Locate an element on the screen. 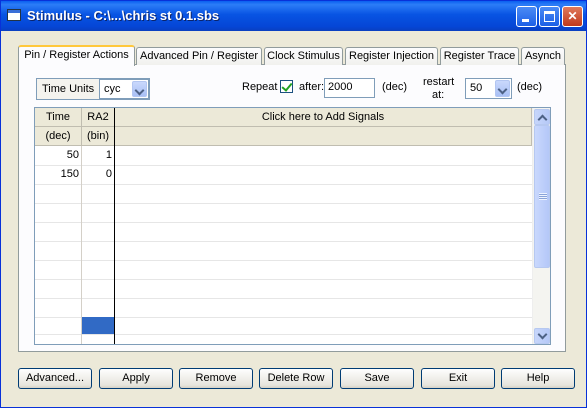 The image size is (587, 408). close-icon: ✕ is located at coordinates (572, 16).